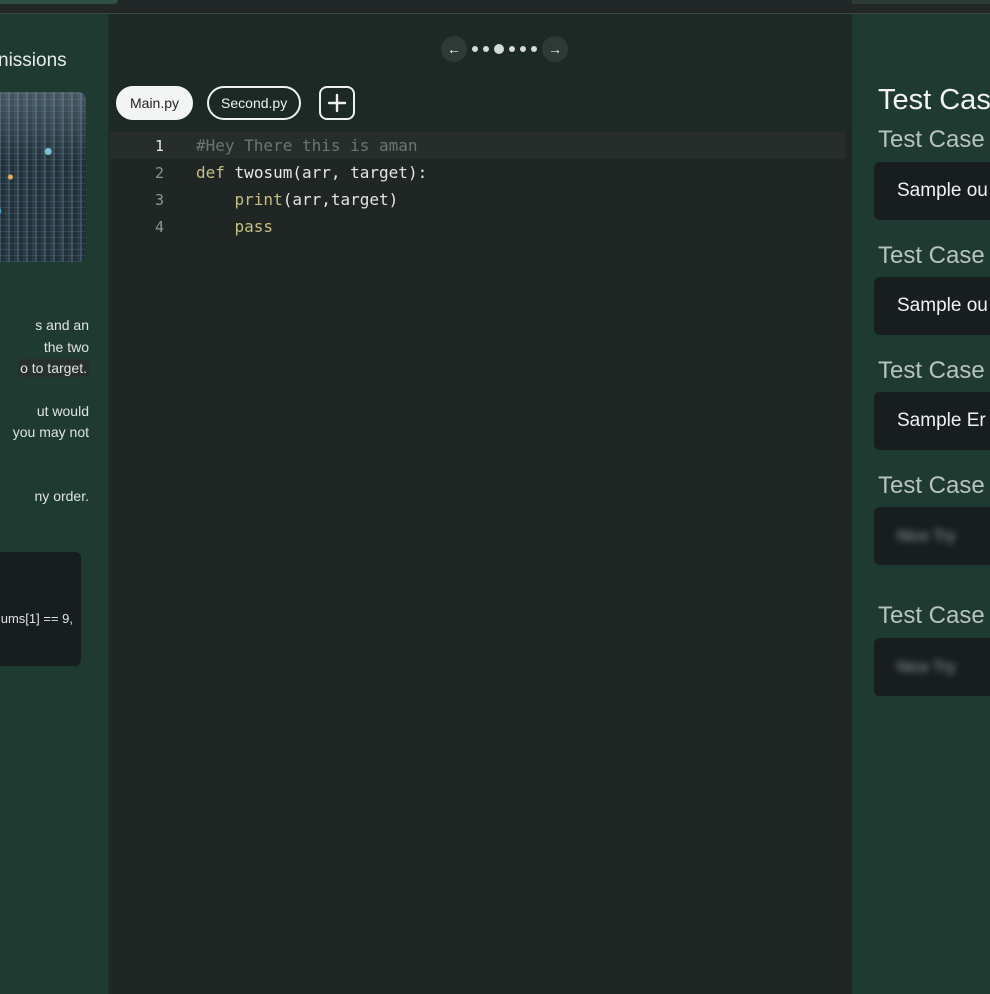 Image resolution: width=990 pixels, height=994 pixels. I want to click on submissions-tab: nissions, so click(33, 61).